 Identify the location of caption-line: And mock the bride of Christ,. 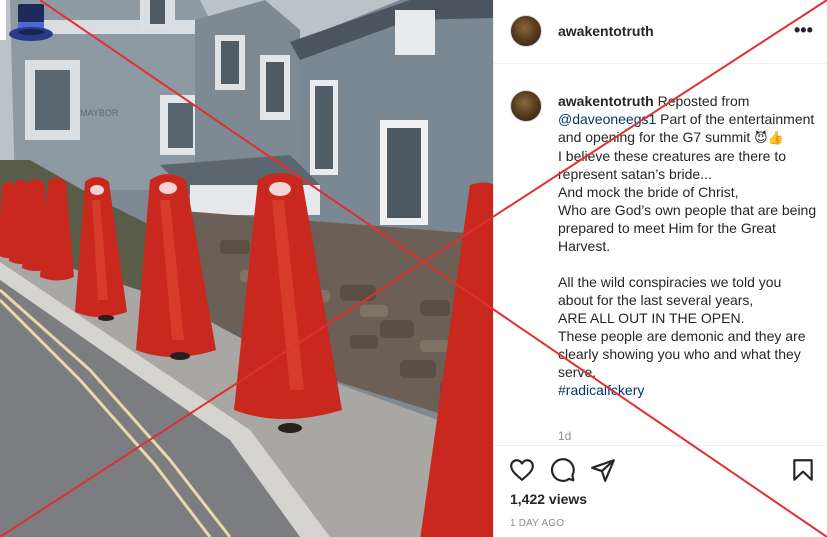
(648, 192).